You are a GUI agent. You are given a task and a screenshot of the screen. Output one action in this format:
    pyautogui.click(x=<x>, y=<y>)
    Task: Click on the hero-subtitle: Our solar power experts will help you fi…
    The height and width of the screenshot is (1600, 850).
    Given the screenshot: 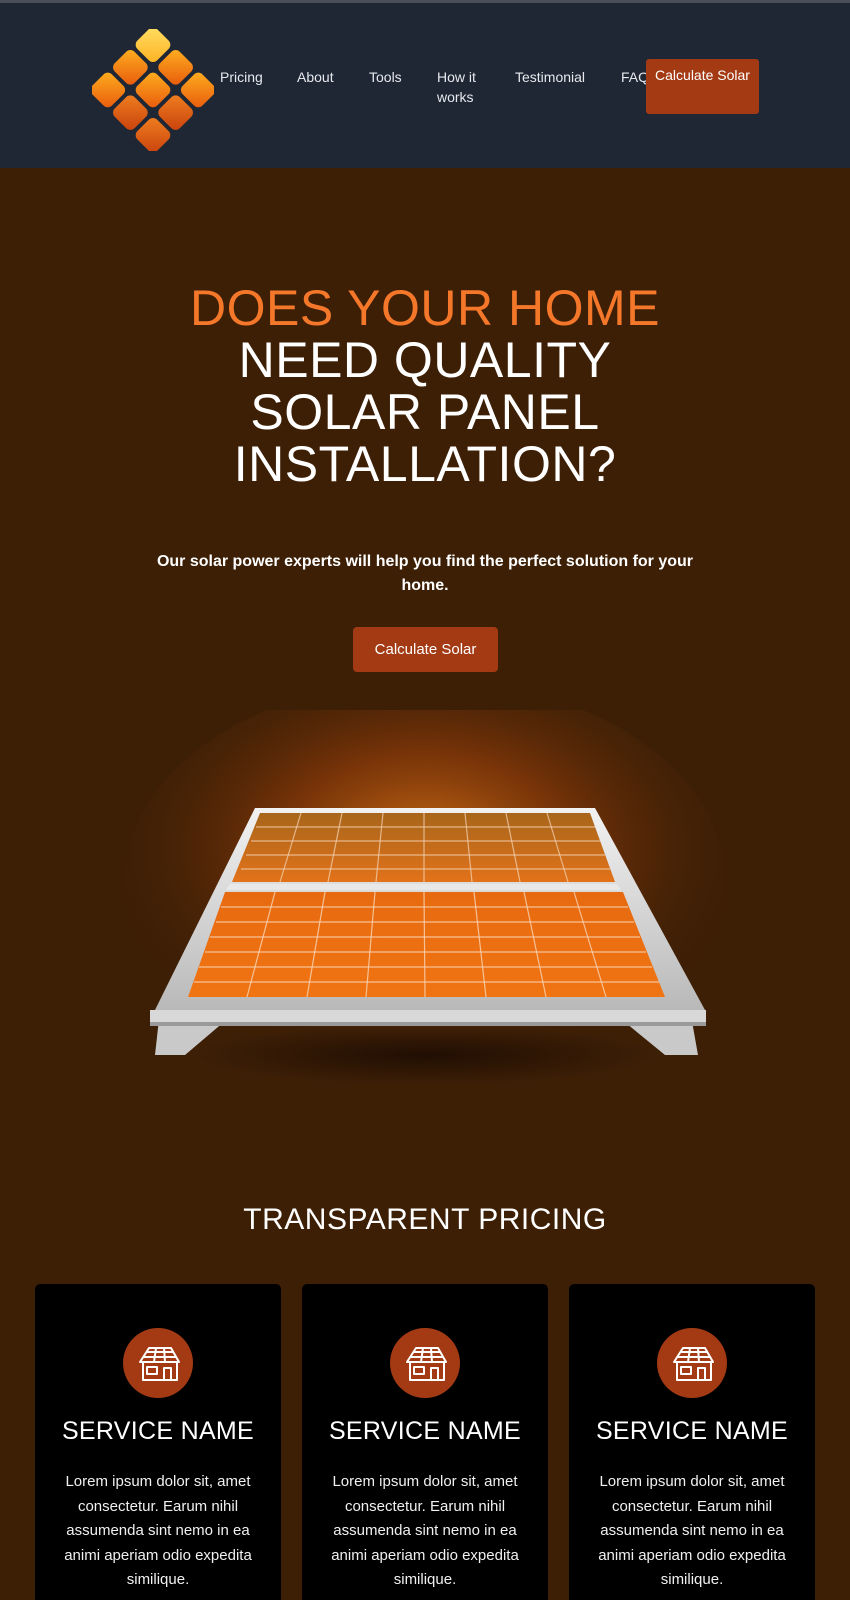 What is the action you would take?
    pyautogui.click(x=425, y=573)
    